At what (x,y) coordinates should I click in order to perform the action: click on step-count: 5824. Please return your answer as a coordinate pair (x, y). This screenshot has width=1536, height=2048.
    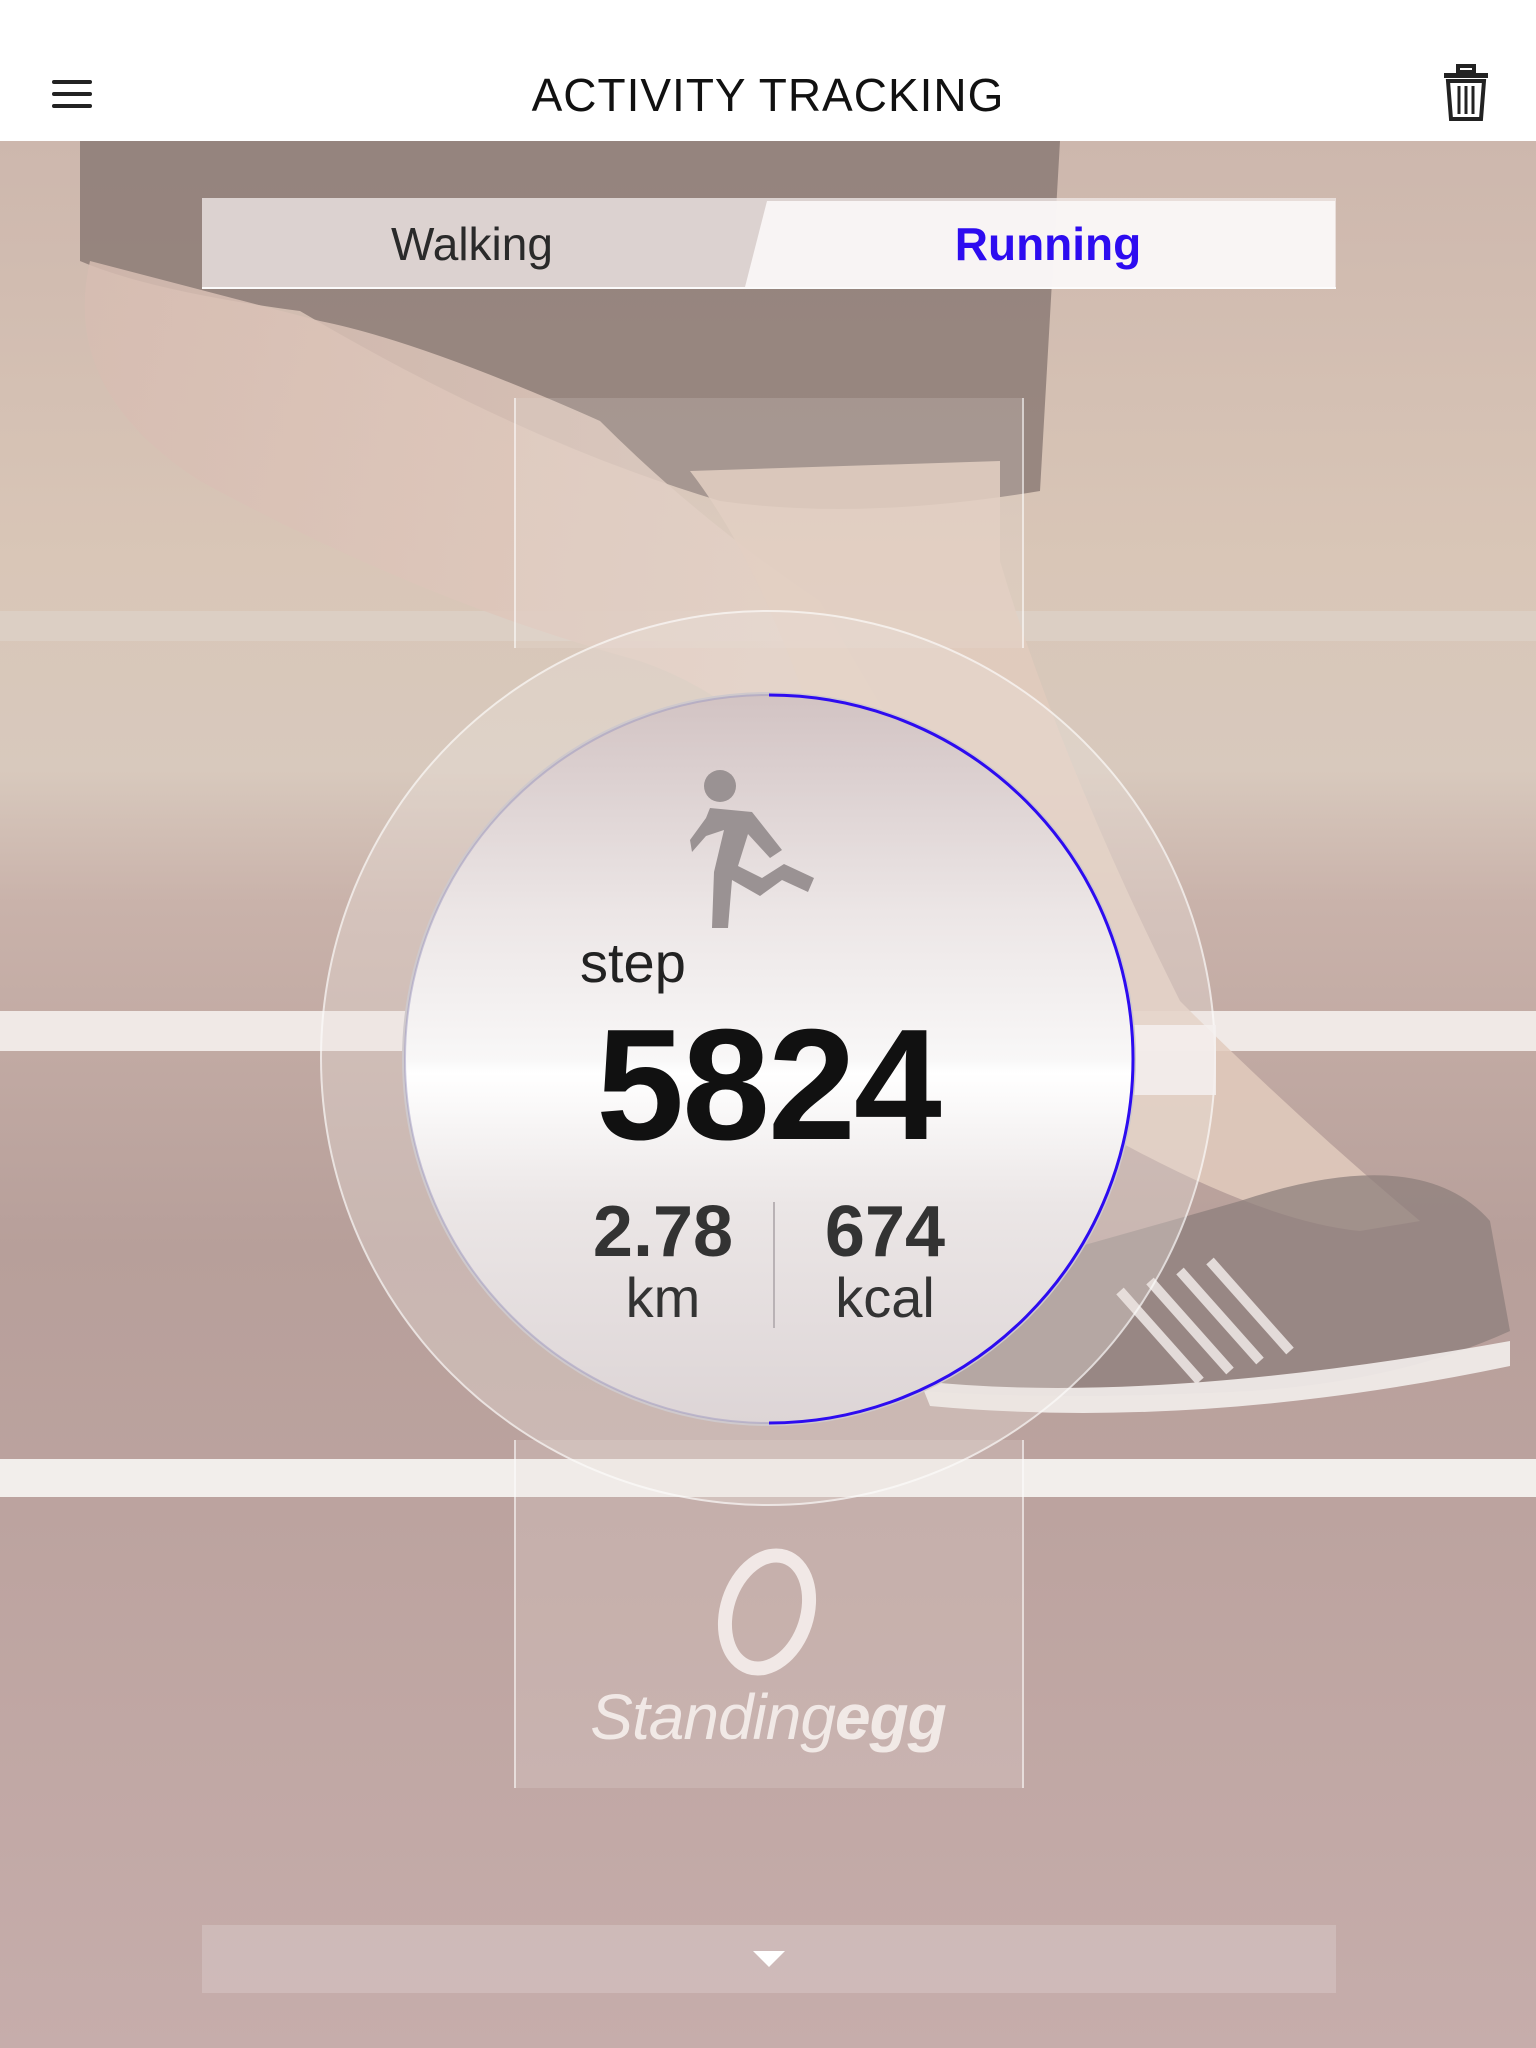
    Looking at the image, I should click on (769, 1085).